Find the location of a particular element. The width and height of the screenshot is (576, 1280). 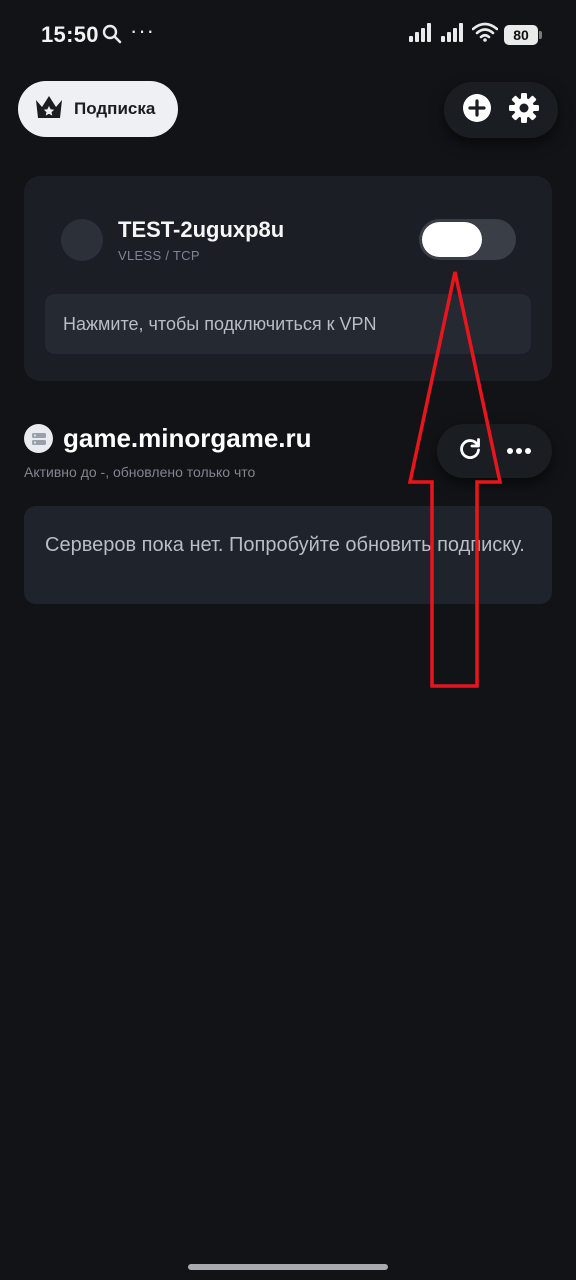

more-dots-icon: ··· is located at coordinates (142, 30).